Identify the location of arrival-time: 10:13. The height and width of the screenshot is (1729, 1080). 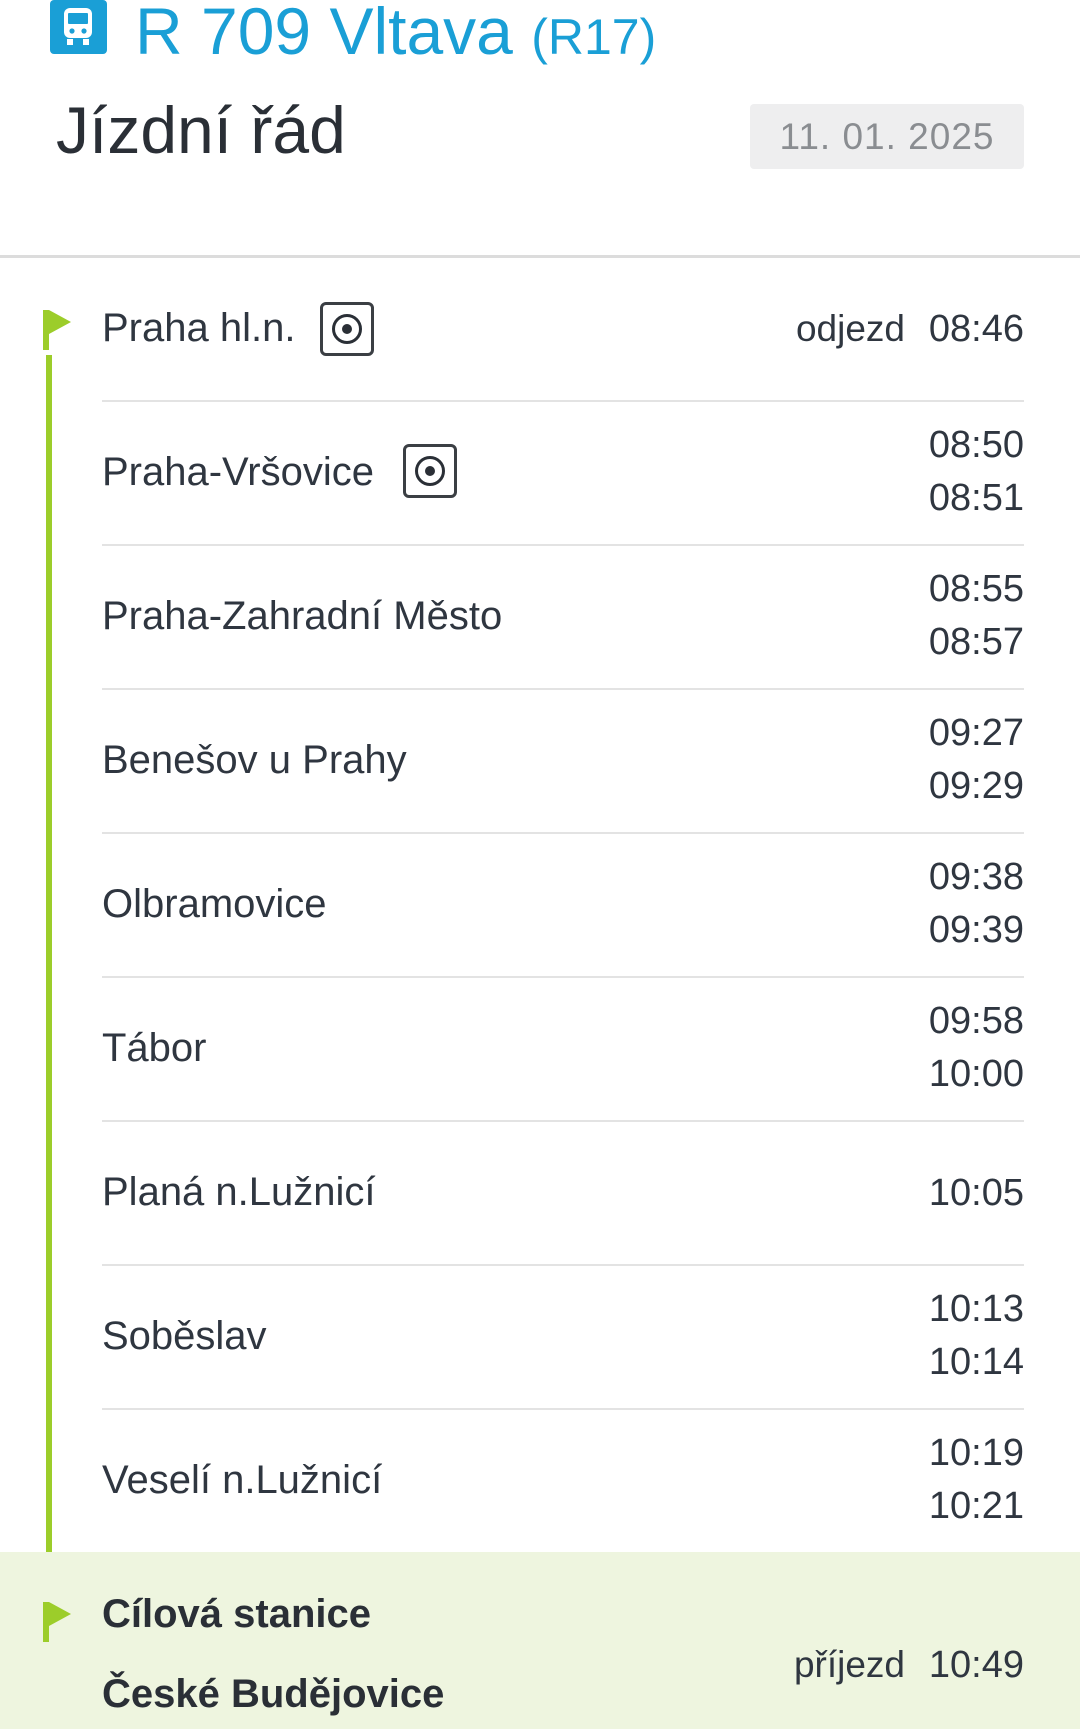
(976, 1309).